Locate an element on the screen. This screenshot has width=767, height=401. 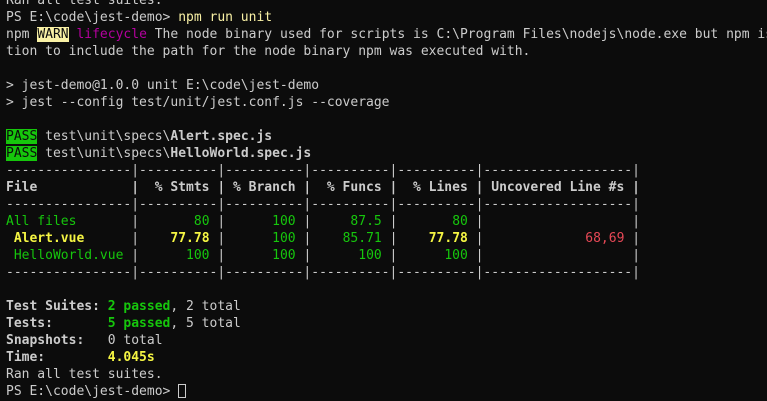
ran-all-text: Ran all test suites. is located at coordinates (84, 374).